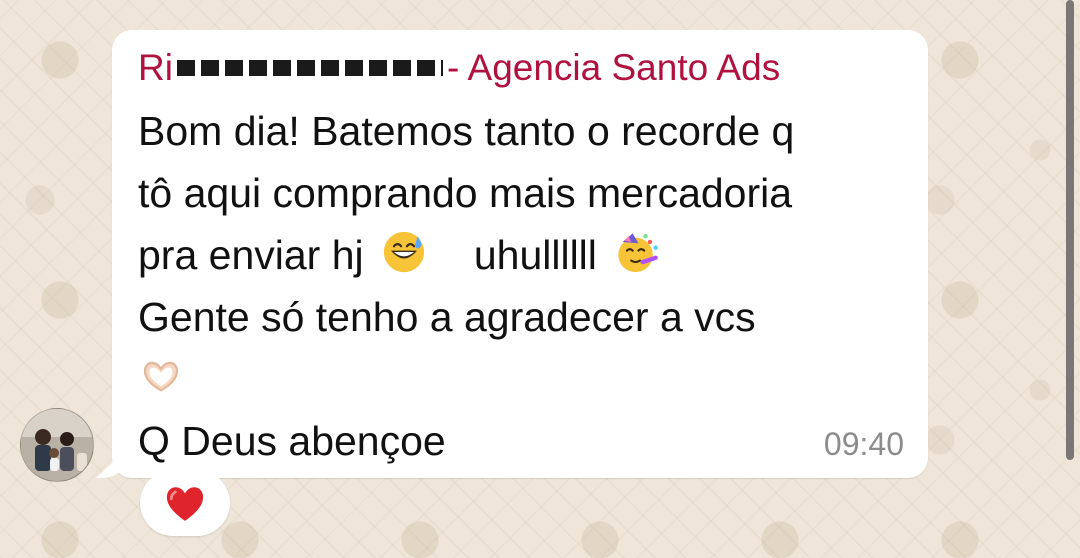 Image resolution: width=1080 pixels, height=558 pixels. I want to click on heart-hands-emoji, so click(161, 376).